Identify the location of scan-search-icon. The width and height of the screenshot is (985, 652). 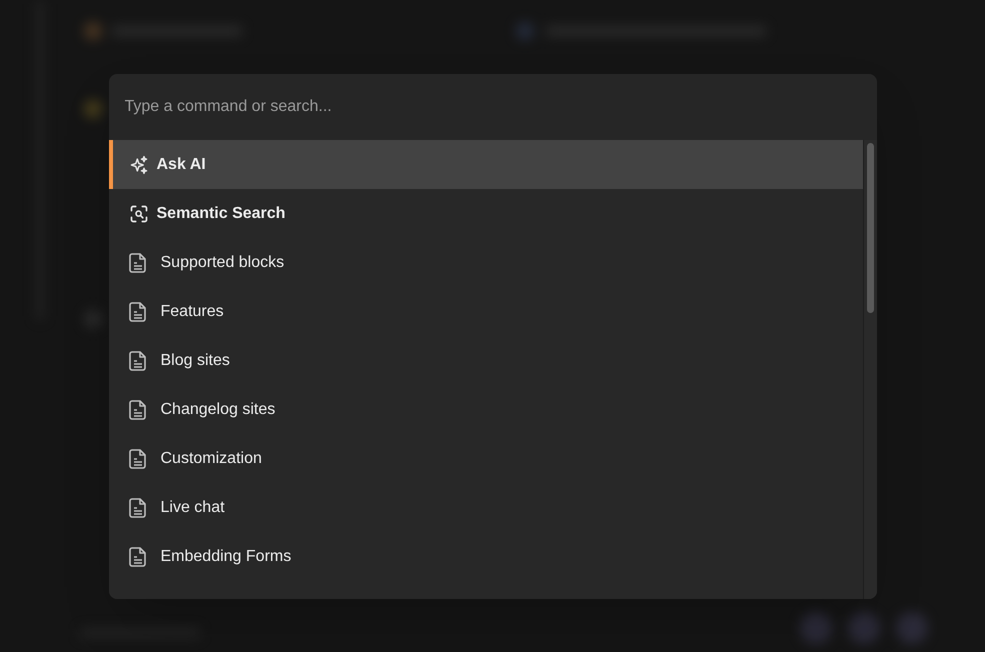
(138, 214).